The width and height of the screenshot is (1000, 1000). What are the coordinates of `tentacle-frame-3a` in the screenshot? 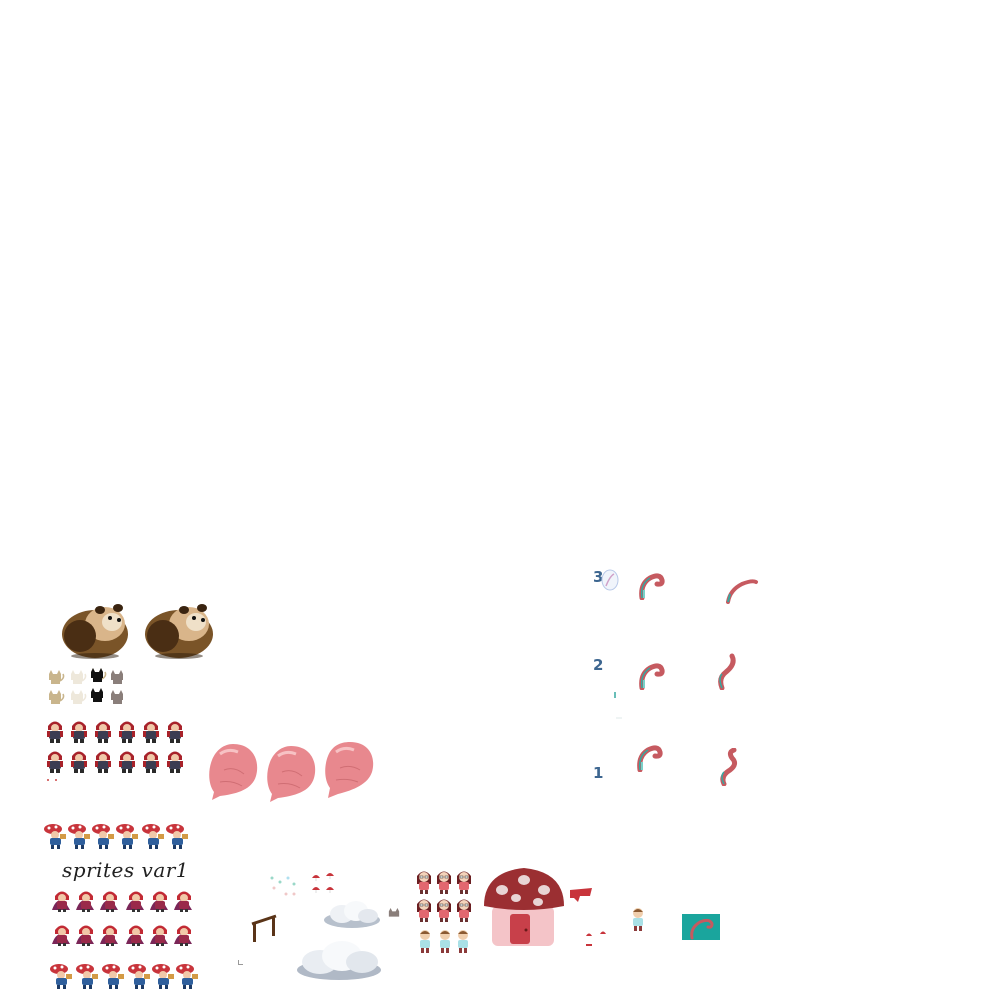 It's located at (654, 586).